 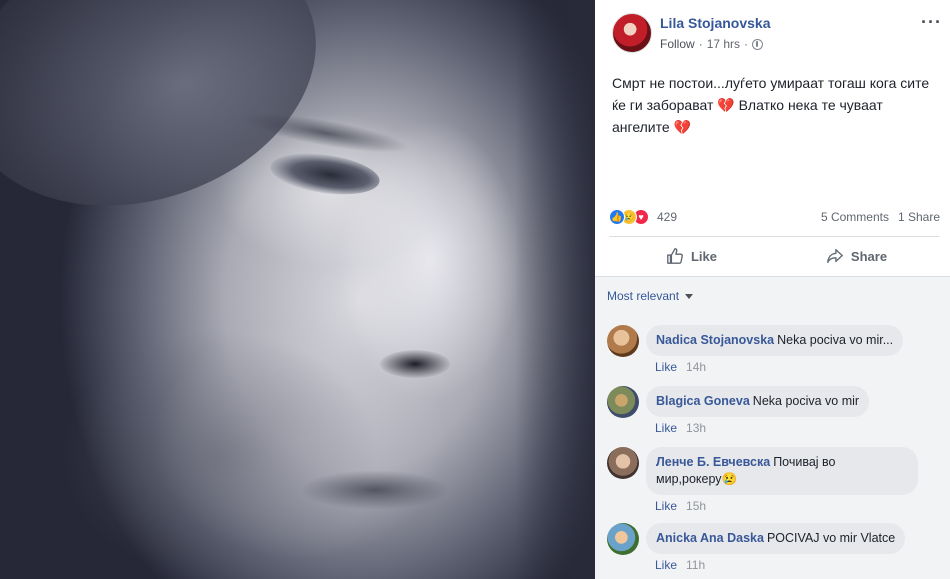 I want to click on comment-text-line1: Почивај во, so click(x=804, y=462).